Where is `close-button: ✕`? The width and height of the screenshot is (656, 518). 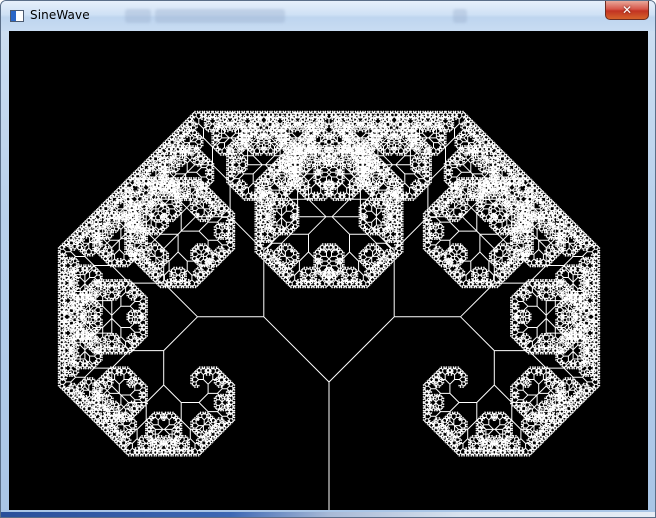
close-button: ✕ is located at coordinates (627, 10).